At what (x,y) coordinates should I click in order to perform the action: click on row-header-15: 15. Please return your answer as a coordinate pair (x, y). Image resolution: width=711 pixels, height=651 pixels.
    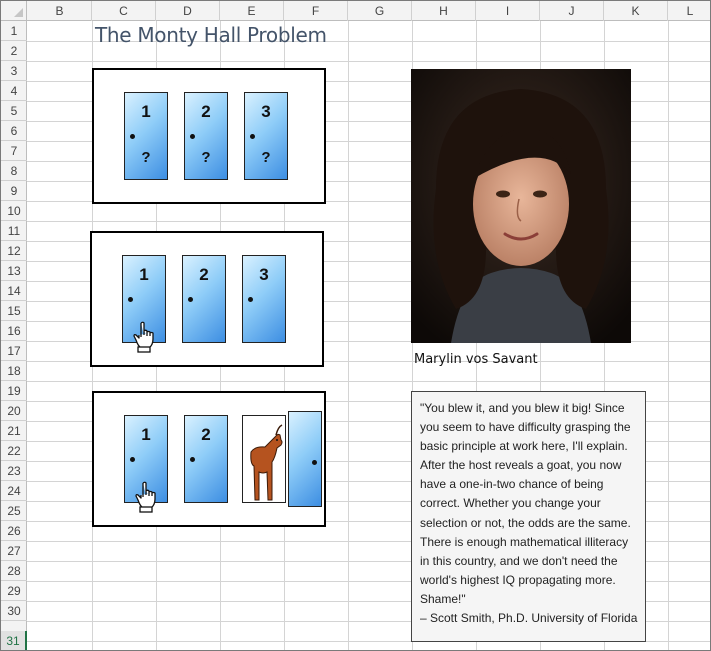
    Looking at the image, I should click on (14, 311).